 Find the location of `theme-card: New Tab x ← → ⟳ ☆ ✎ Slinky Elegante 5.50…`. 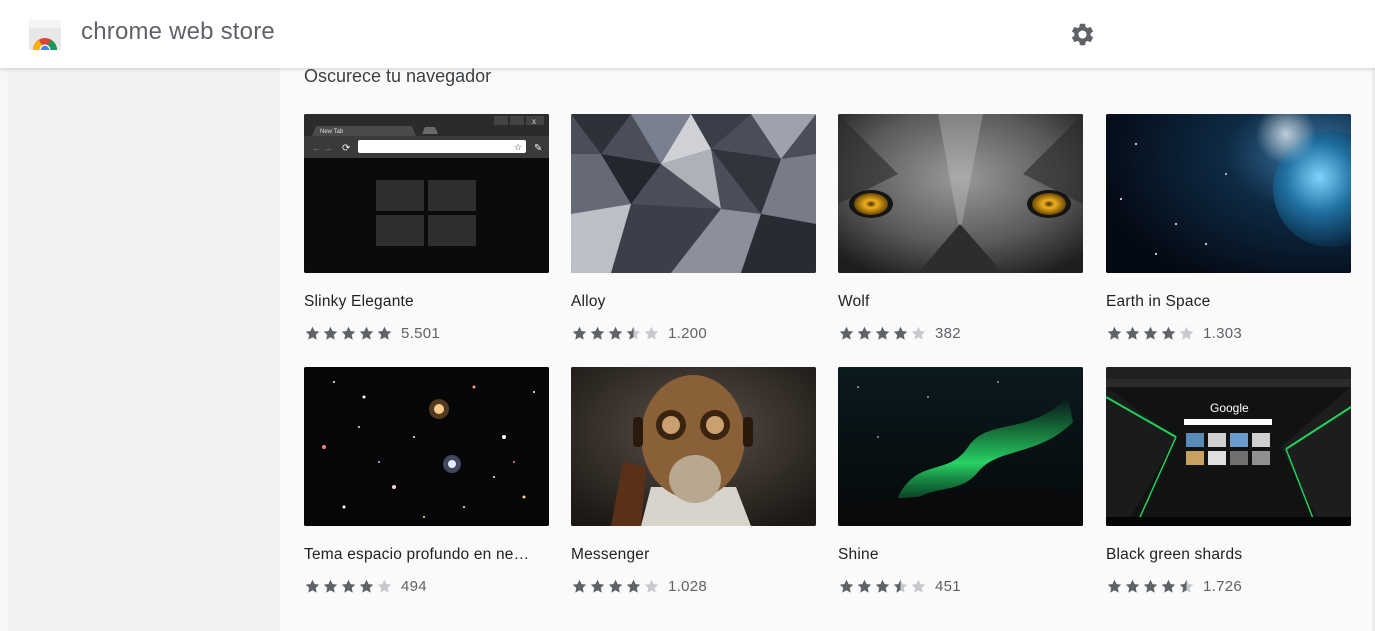

theme-card: New Tab x ← → ⟳ ☆ ✎ Slinky Elegante 5.50… is located at coordinates (426, 228).